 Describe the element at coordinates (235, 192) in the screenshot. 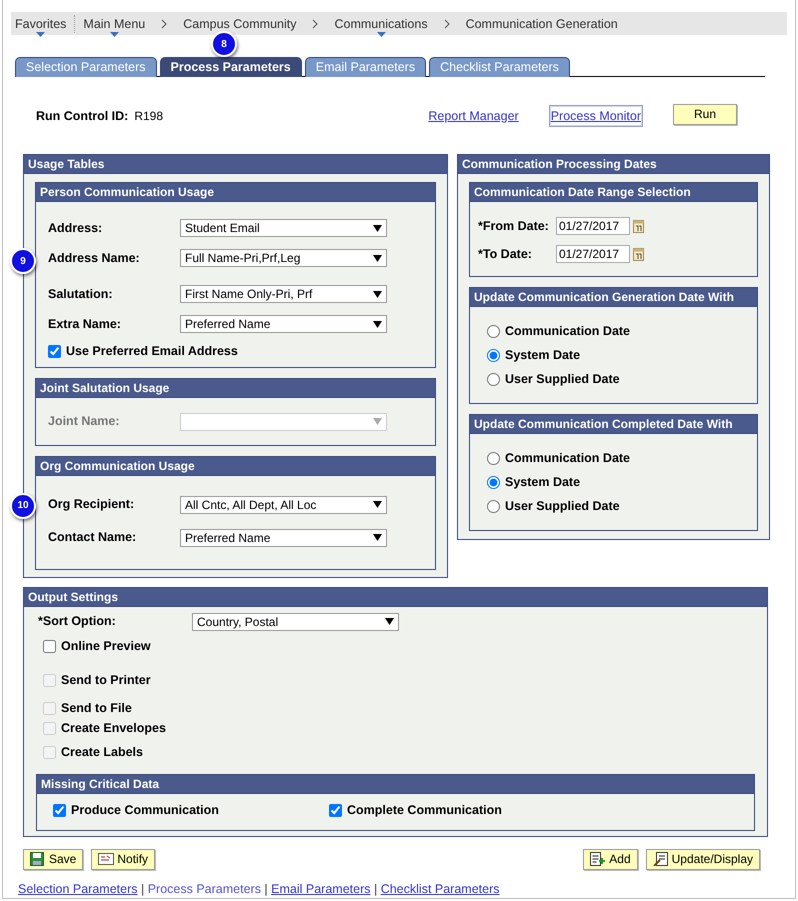

I see `section-header: Person Communication Usage` at that location.